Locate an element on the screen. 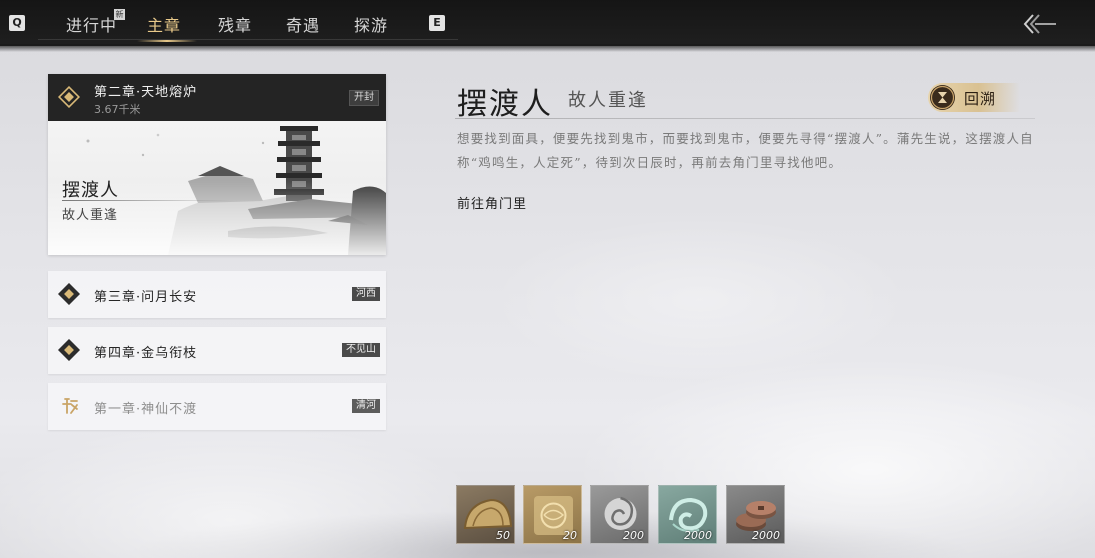 This screenshot has width=1095, height=558. quest-illustration: 摆渡人 故人重逢 is located at coordinates (217, 188).